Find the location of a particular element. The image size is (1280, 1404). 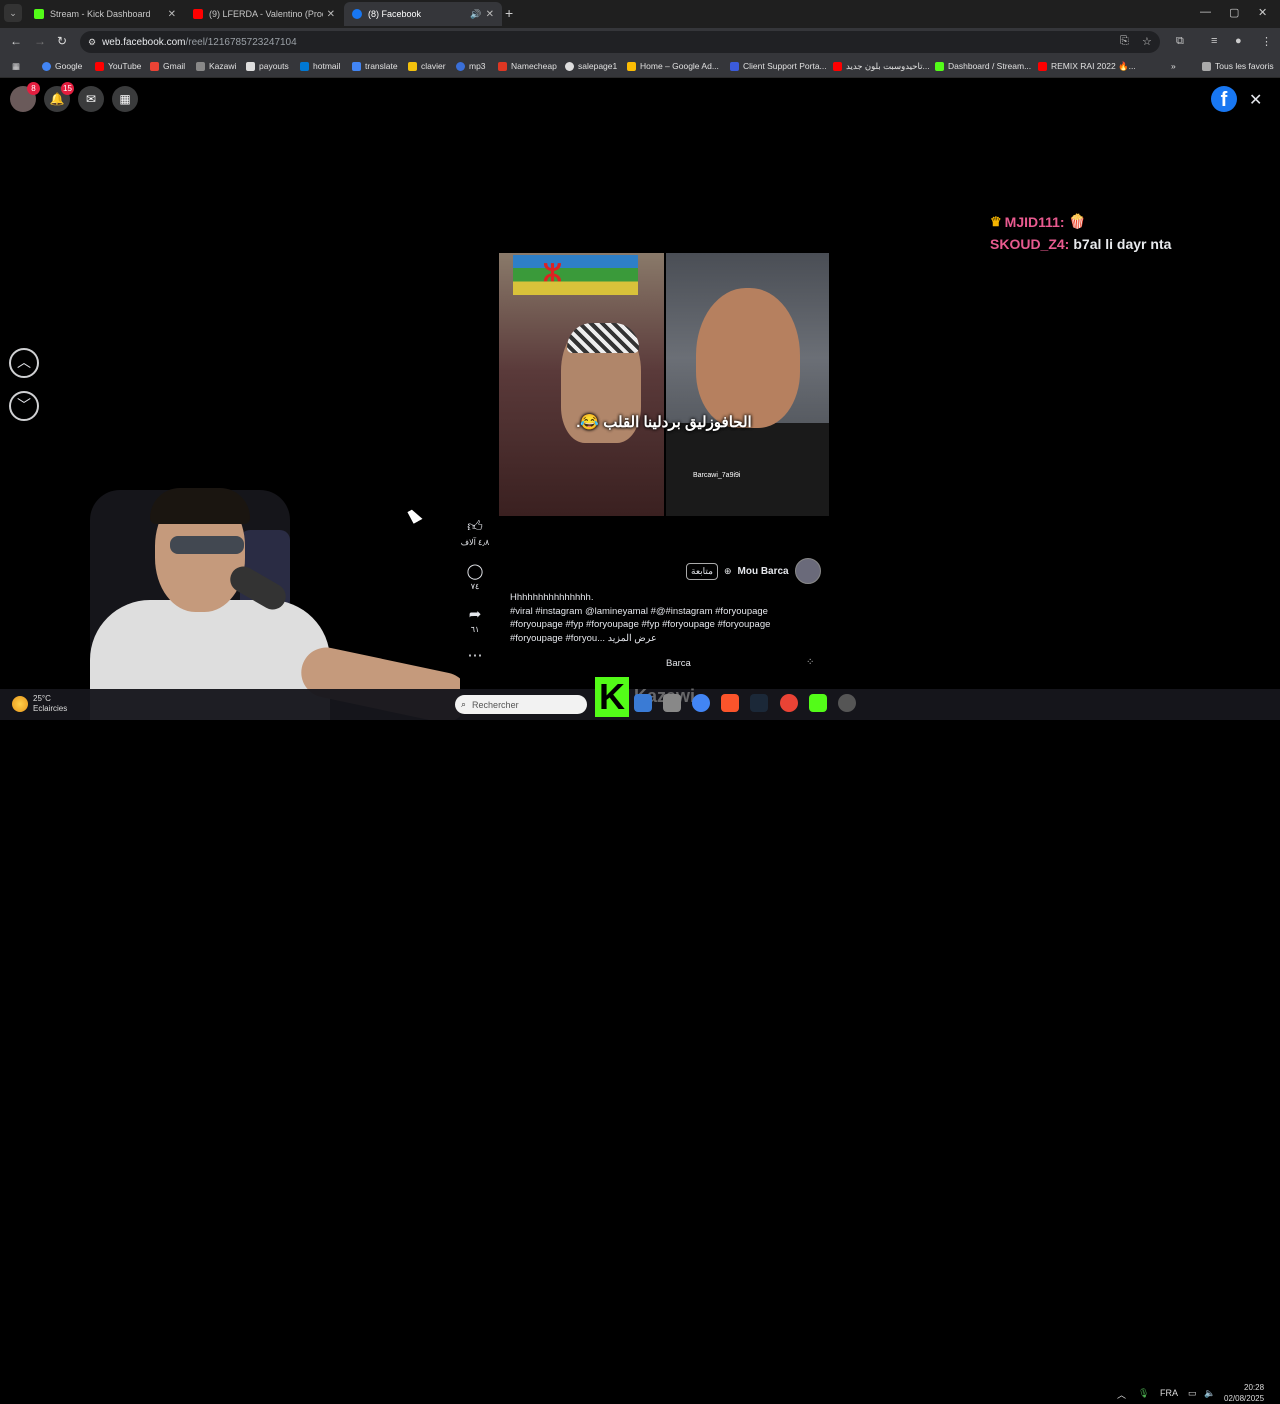

bookmark-gmail: Gmail is located at coordinates (167, 66).